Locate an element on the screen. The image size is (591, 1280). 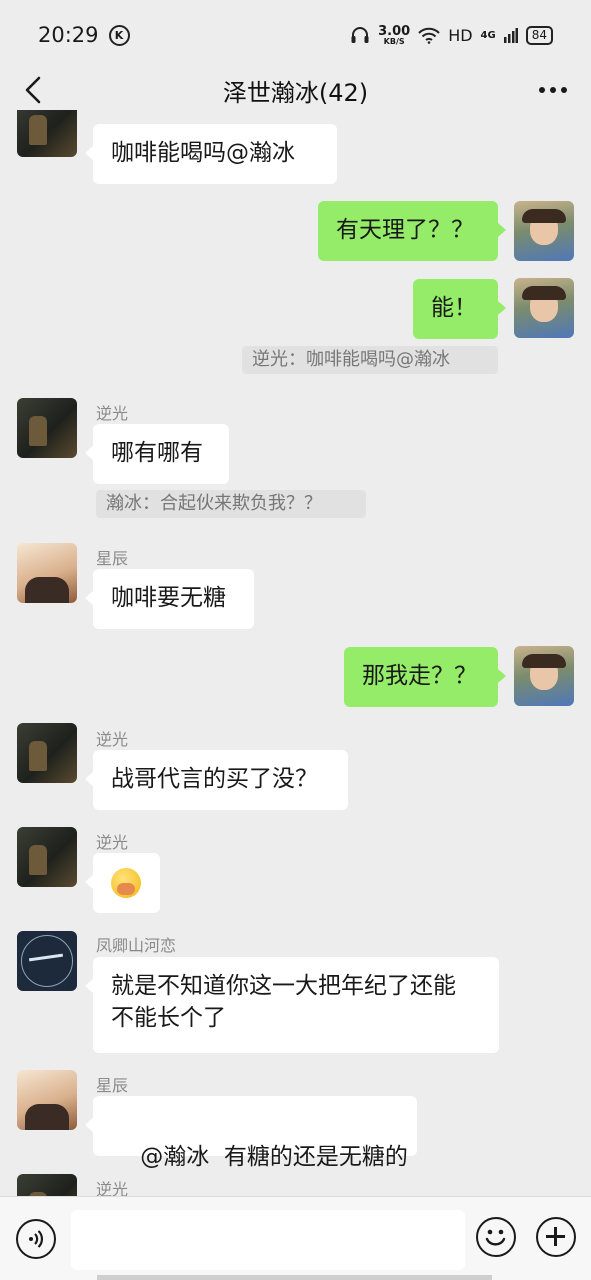
message-text: 咖啡要无糖 is located at coordinates (168, 598).